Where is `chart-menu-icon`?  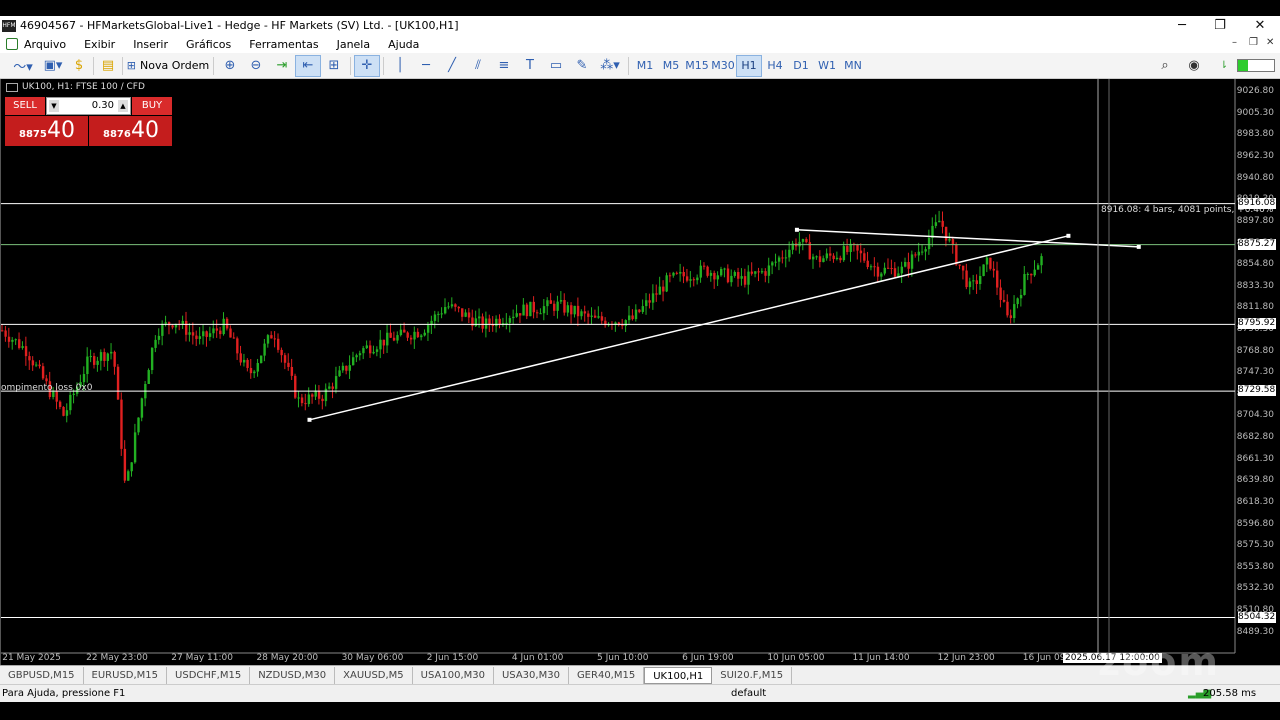
chart-menu-icon is located at coordinates (12, 87).